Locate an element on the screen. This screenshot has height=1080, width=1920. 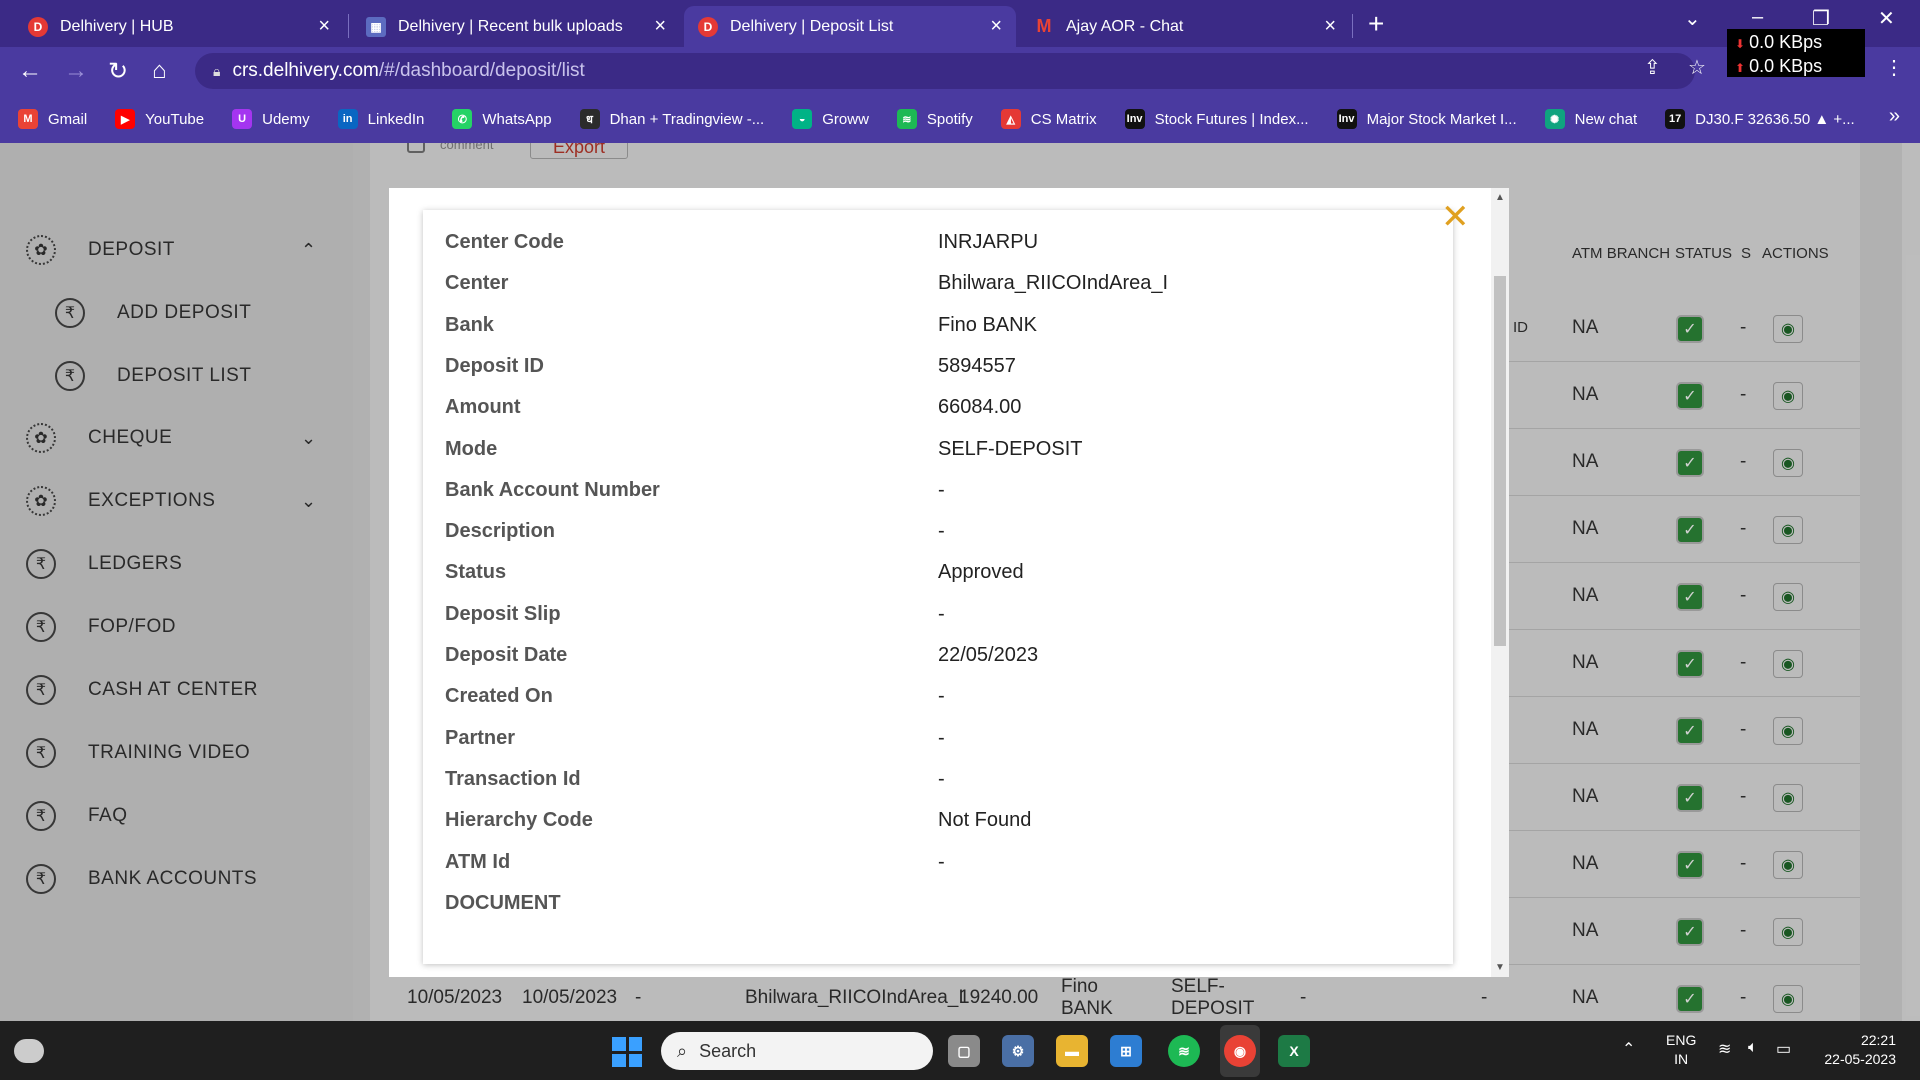
detail-label: Partner is located at coordinates (480, 737).